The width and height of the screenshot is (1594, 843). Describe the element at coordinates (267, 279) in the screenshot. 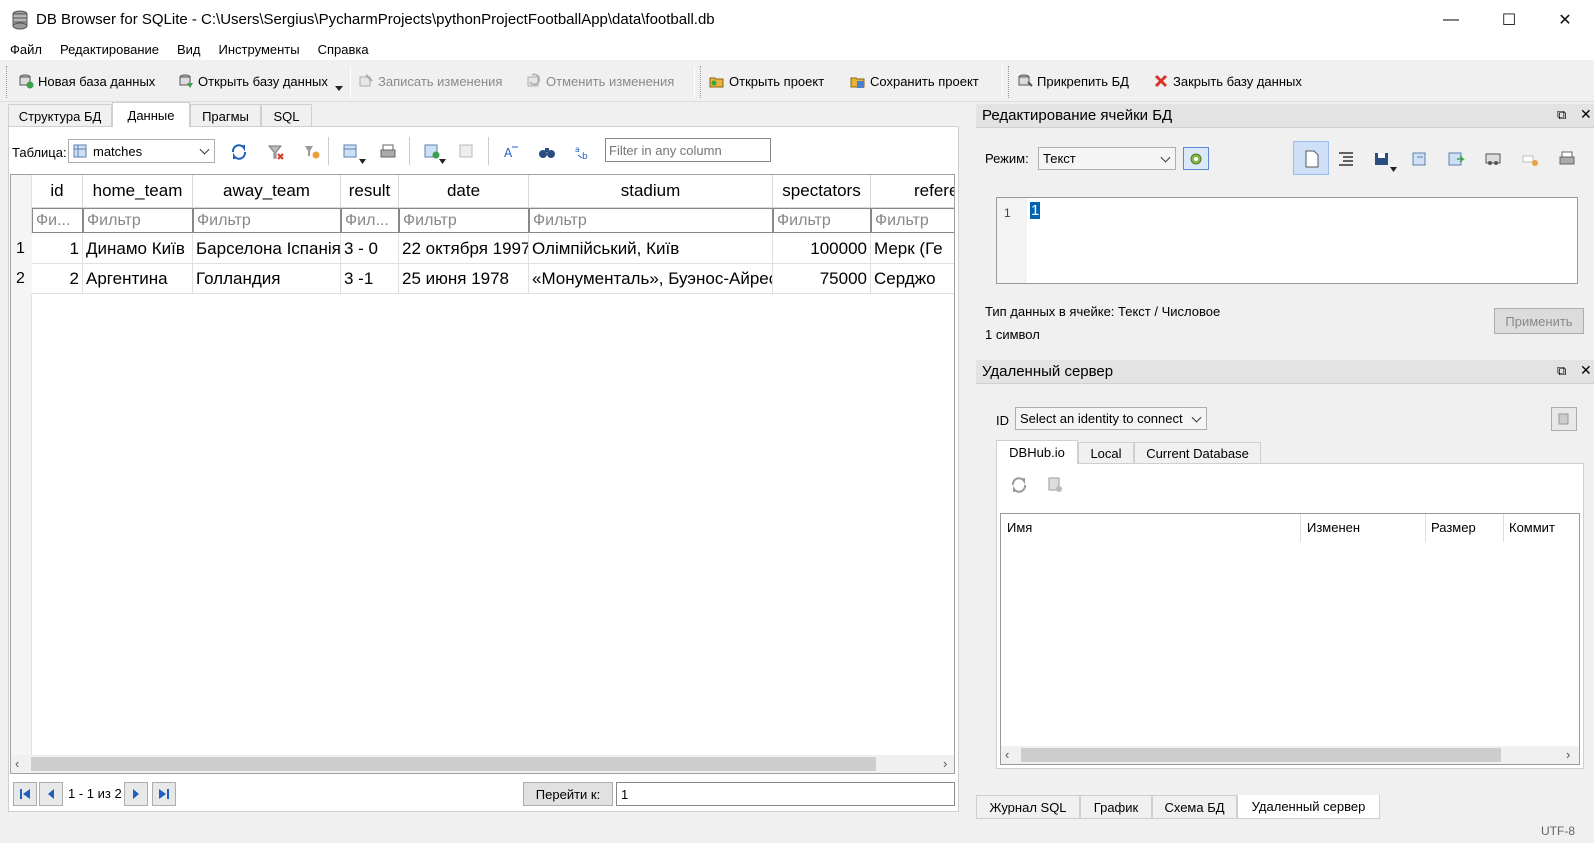

I see `table-cell: Голландия` at that location.